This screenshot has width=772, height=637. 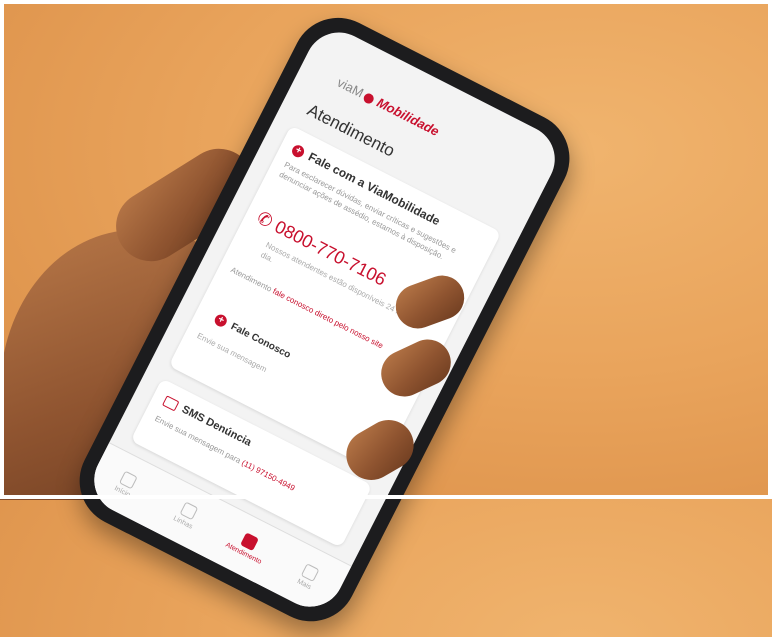 I want to click on extra-text: Atendimento, so click(x=251, y=279).